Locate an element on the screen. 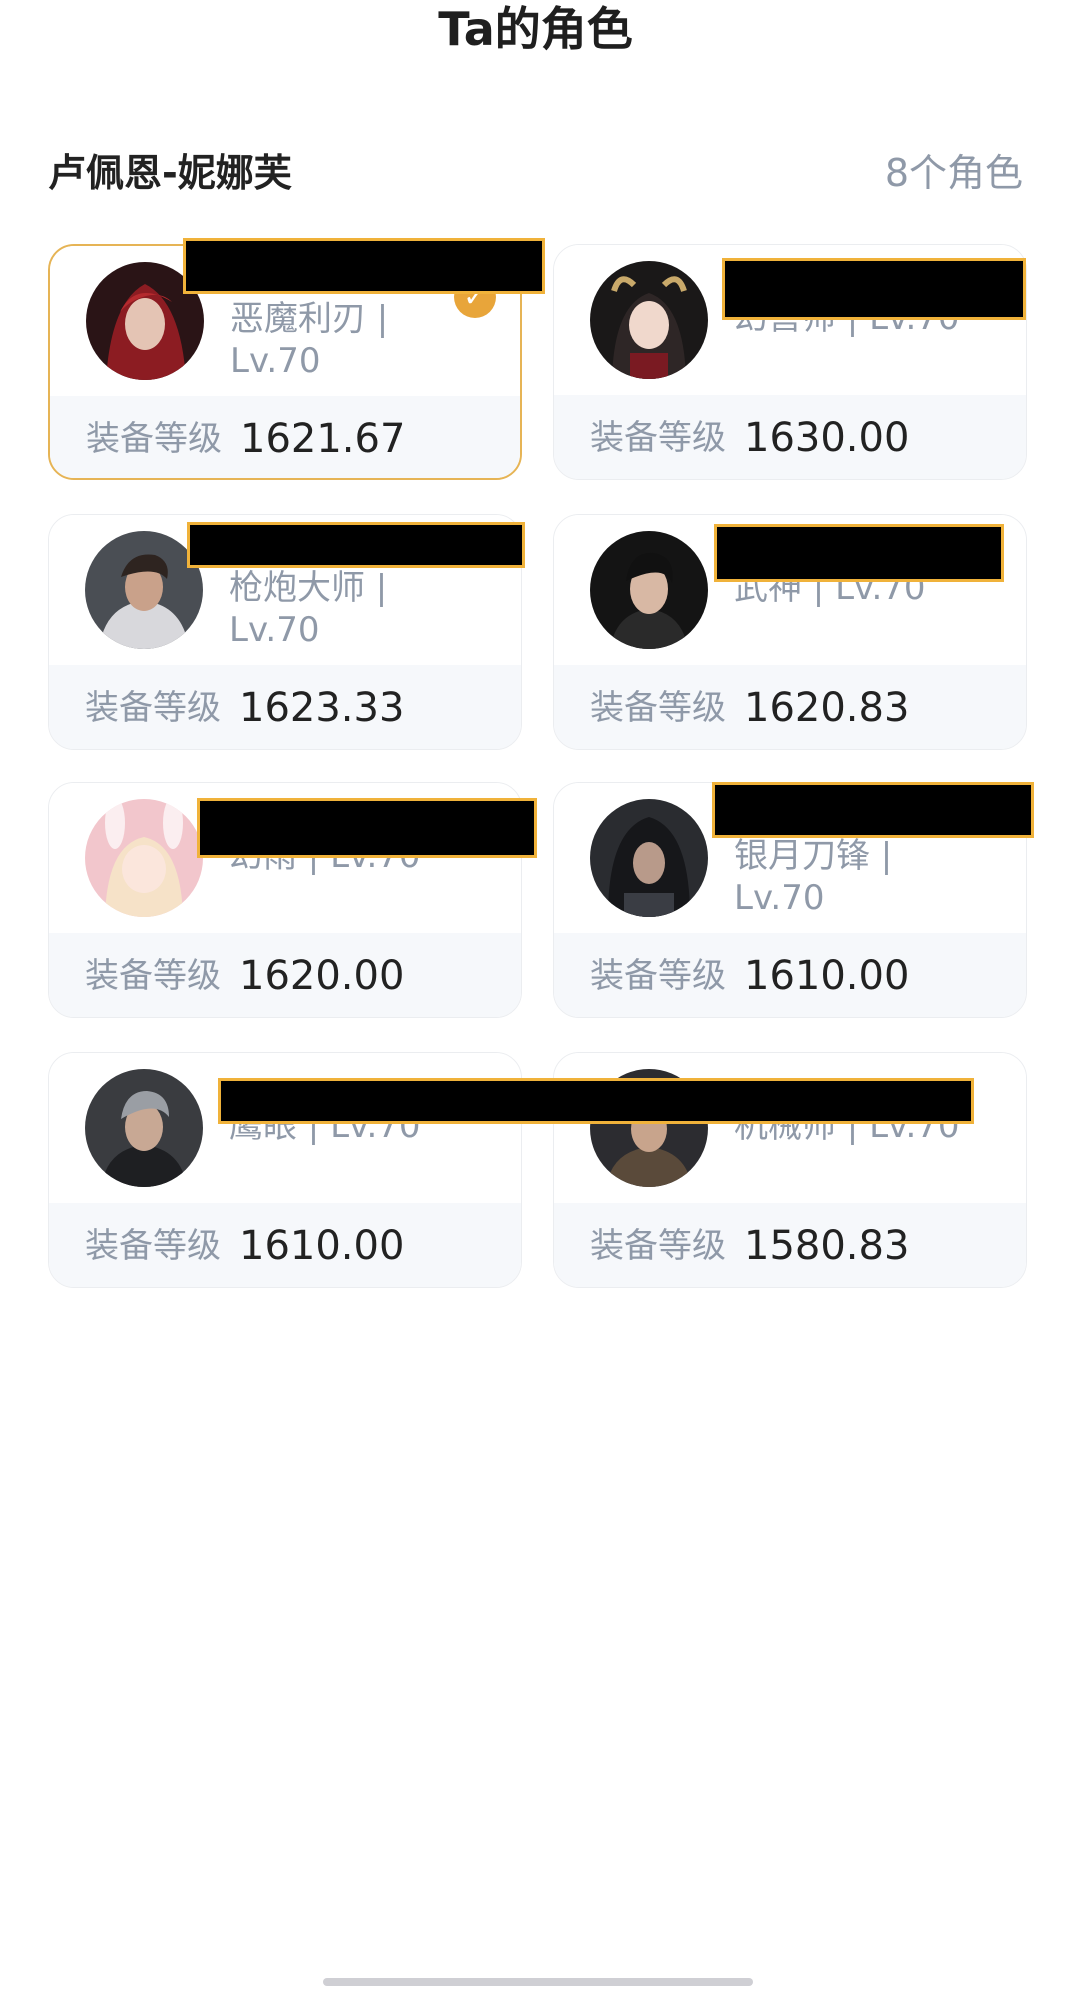  bunny-girl-avatar is located at coordinates (144, 858).